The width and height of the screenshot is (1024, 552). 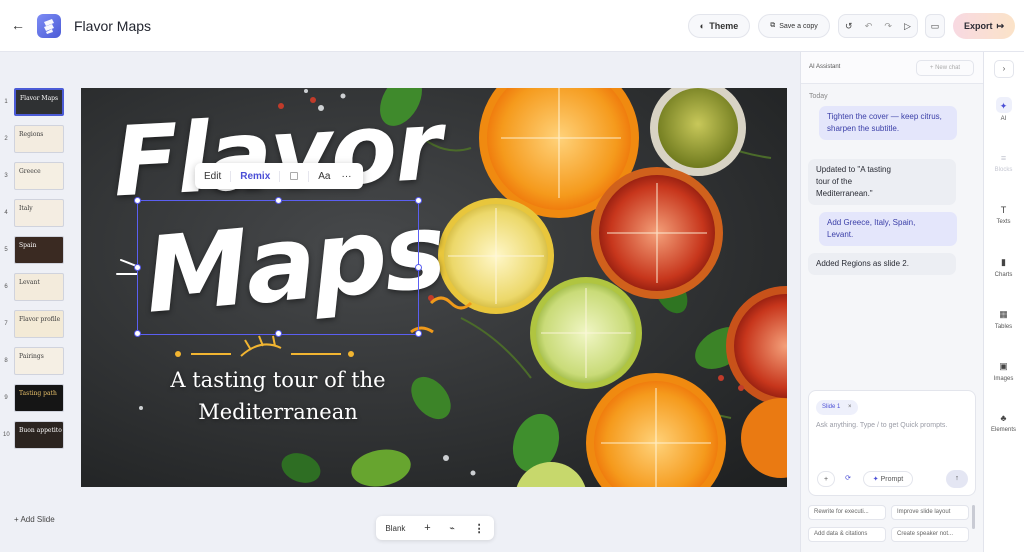 I want to click on slide-title-line-2: Maps, so click(x=294, y=263).